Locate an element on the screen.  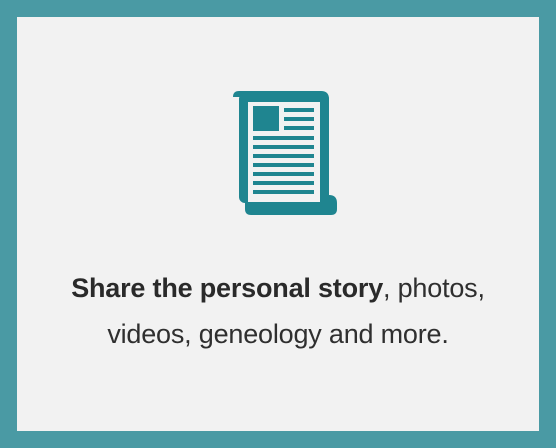
caption-bold-text: Share the personal story is located at coordinates (227, 288).